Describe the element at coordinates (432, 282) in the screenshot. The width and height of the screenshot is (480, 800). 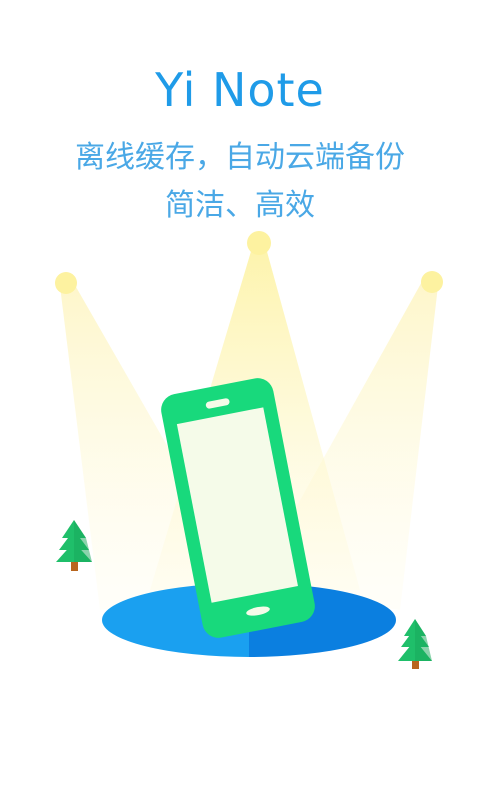
I see `spotlight-right-icon` at that location.